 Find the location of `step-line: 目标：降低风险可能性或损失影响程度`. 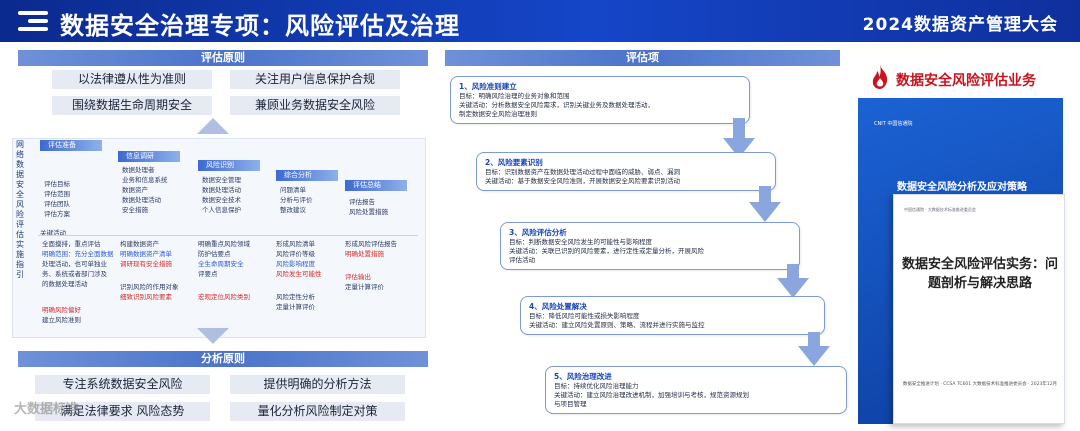

step-line: 目标：降低风险可能性或损失影响程度 is located at coordinates (584, 316).